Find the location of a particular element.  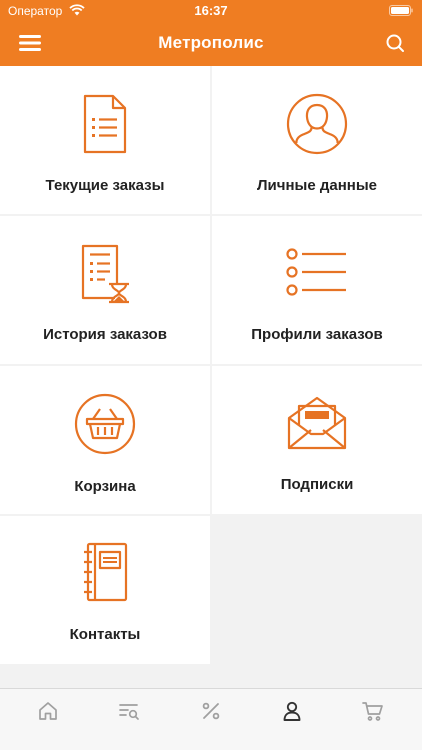

top-bar: Оператор 16:37 Метрополис is located at coordinates (211, 33).